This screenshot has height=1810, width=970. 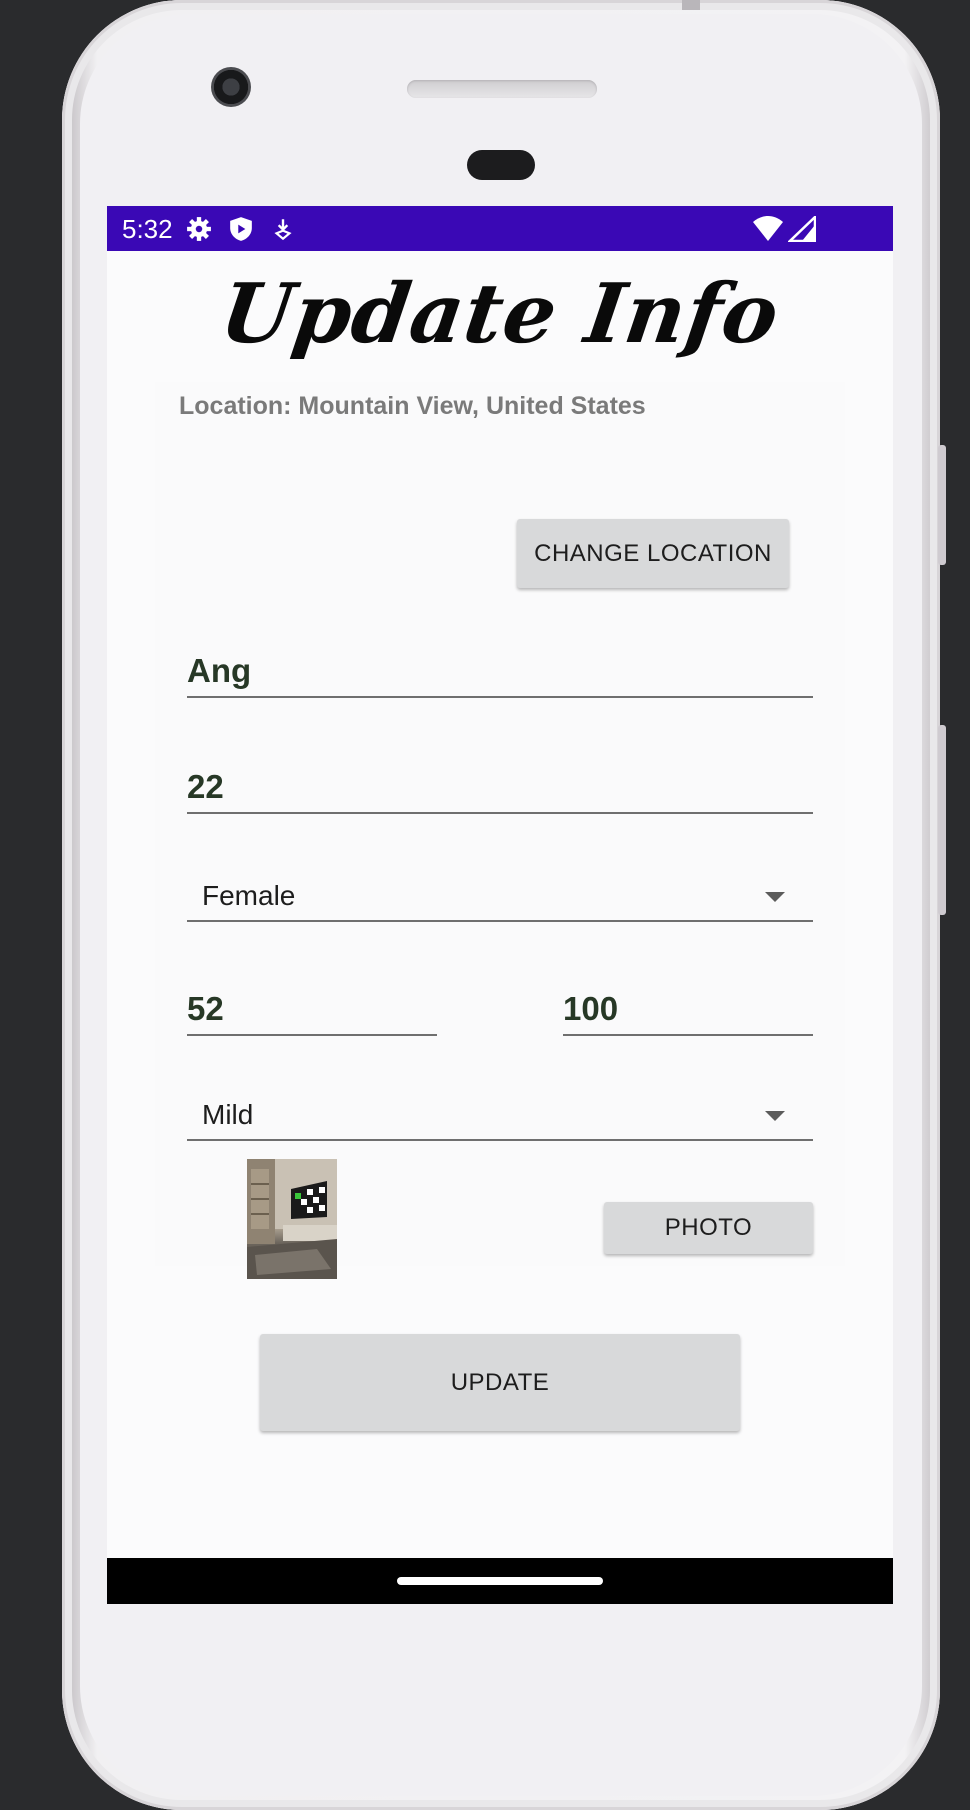 What do you see at coordinates (249, 895) in the screenshot?
I see `gender-value: Female` at bounding box center [249, 895].